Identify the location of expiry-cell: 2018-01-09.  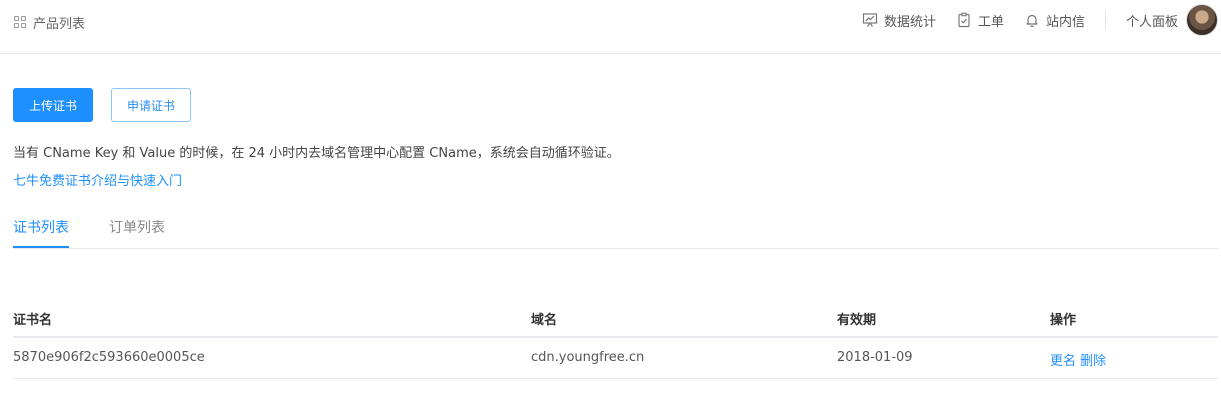
(875, 357).